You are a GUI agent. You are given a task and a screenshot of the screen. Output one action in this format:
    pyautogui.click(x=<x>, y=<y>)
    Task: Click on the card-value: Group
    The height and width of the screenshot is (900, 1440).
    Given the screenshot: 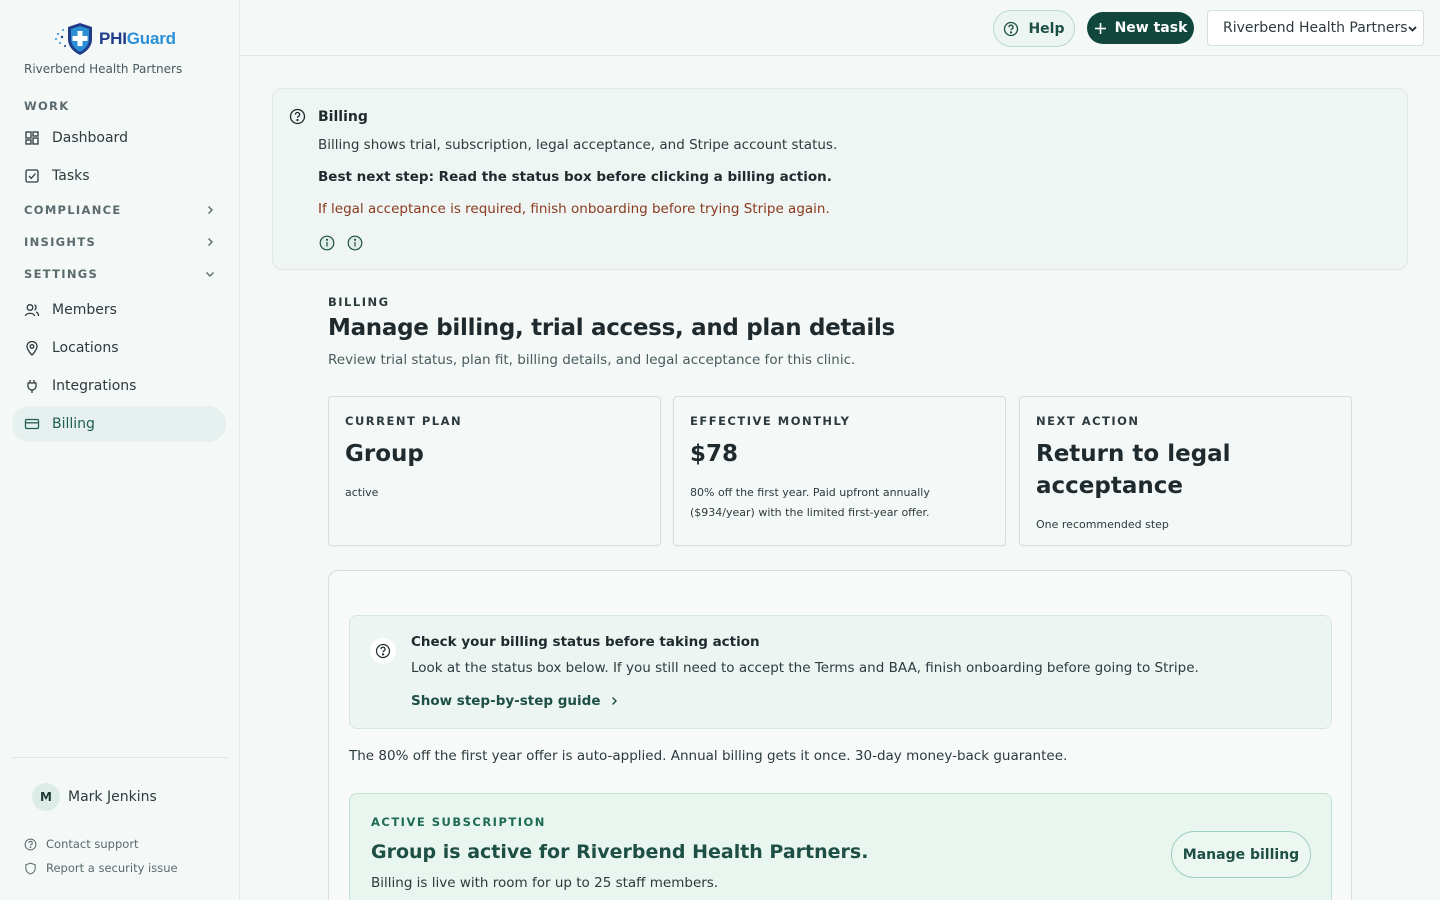 What is the action you would take?
    pyautogui.click(x=384, y=454)
    